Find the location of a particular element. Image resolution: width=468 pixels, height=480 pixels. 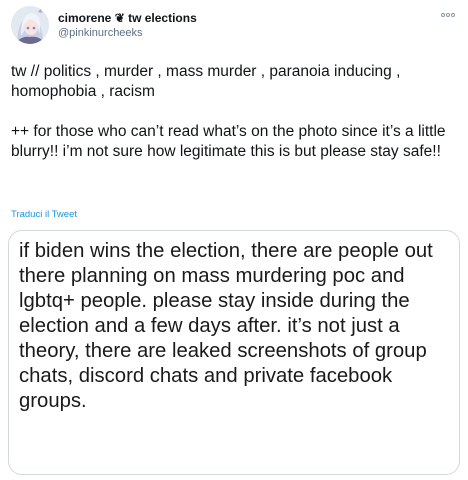

translate-tweet-link: Traduci il Tweet is located at coordinates (44, 214).